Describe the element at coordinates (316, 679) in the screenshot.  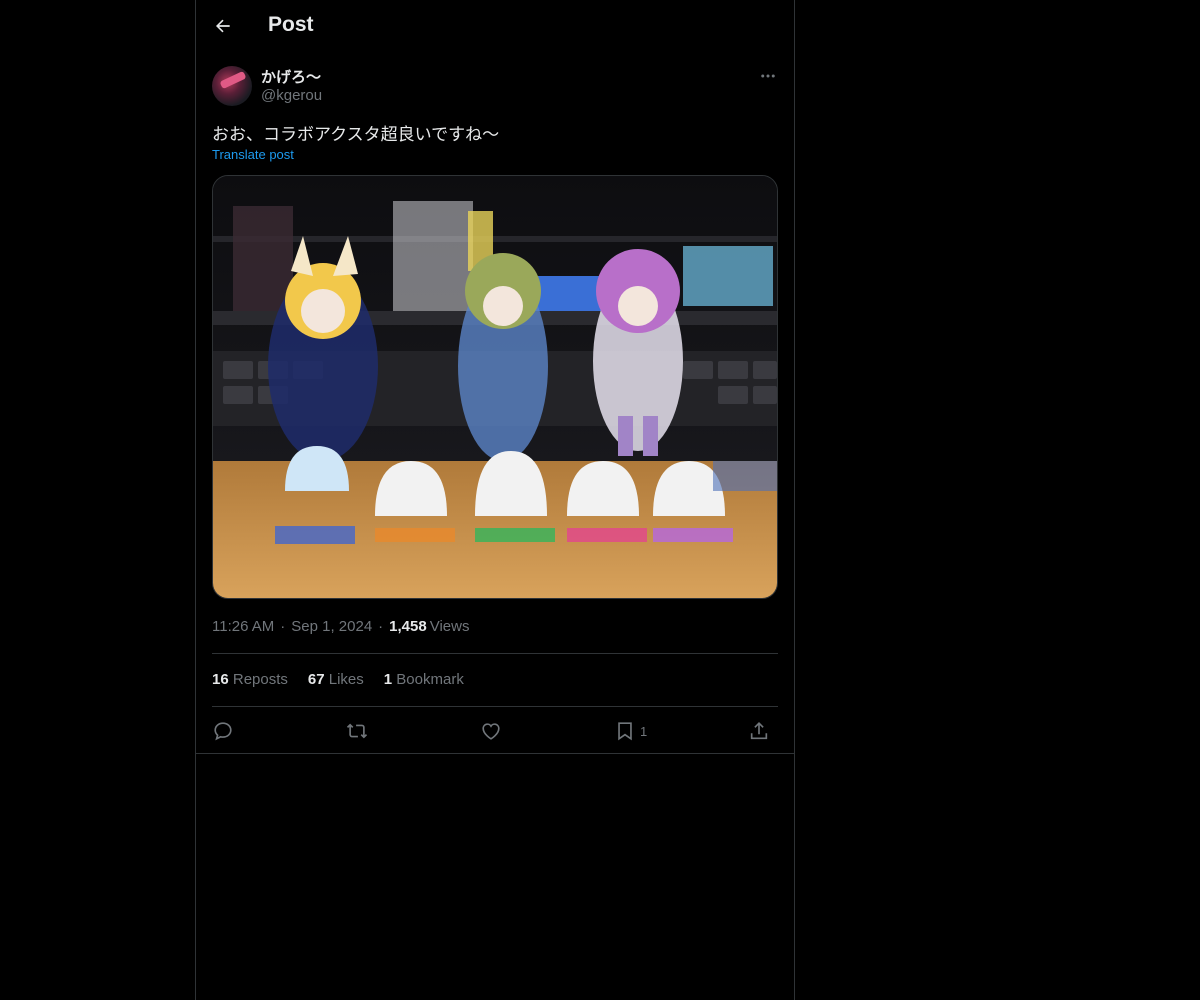
I see `likes-count: 67` at that location.